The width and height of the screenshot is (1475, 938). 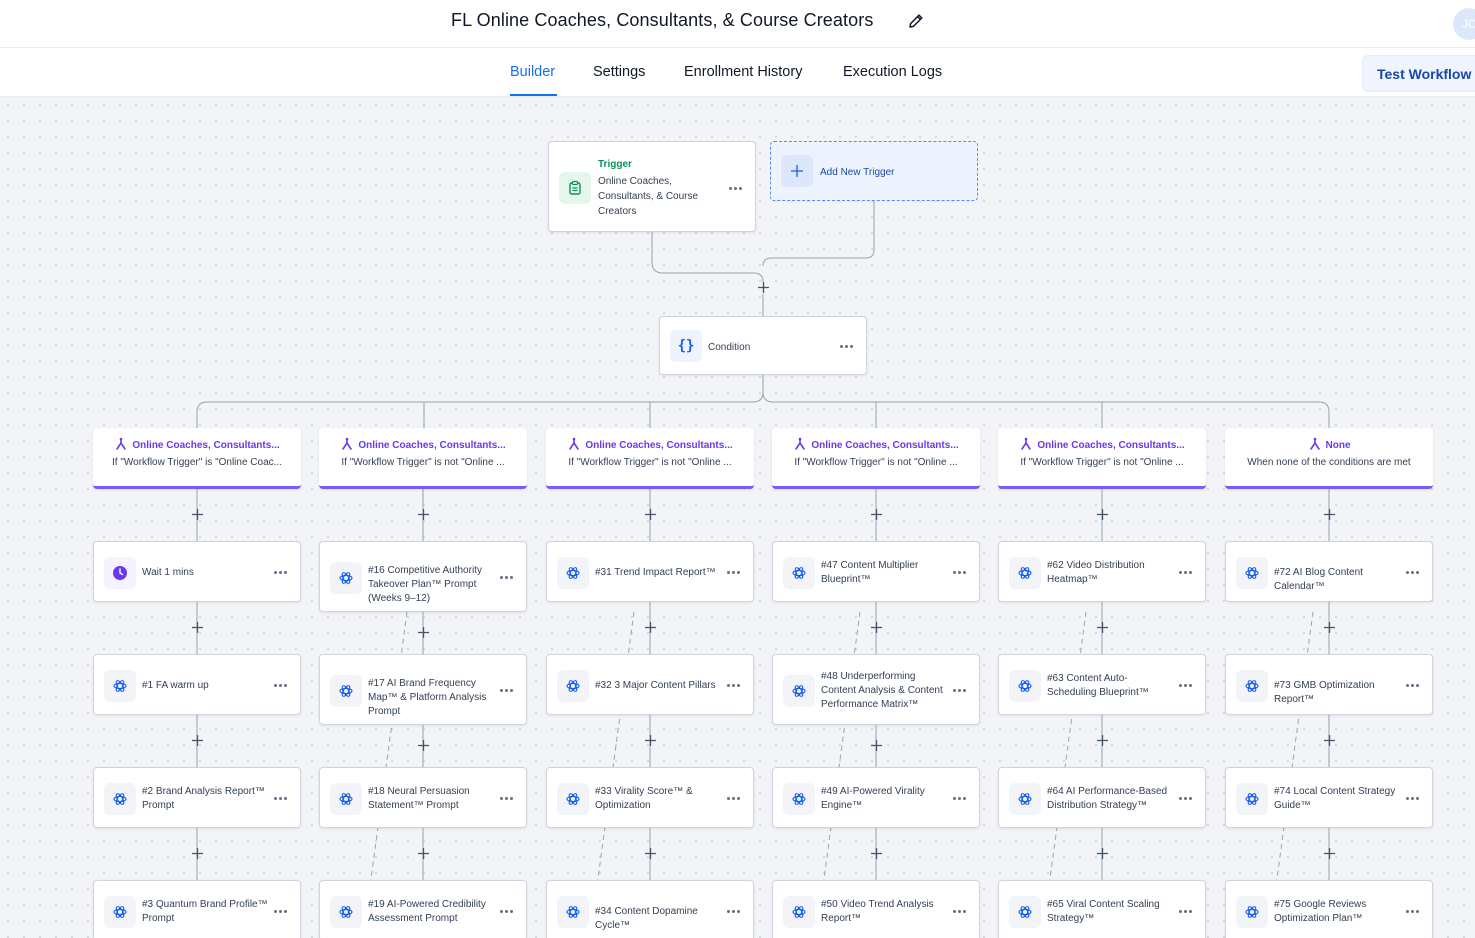 I want to click on action-node: #34 Content Dopamine Cycle™, so click(x=650, y=909).